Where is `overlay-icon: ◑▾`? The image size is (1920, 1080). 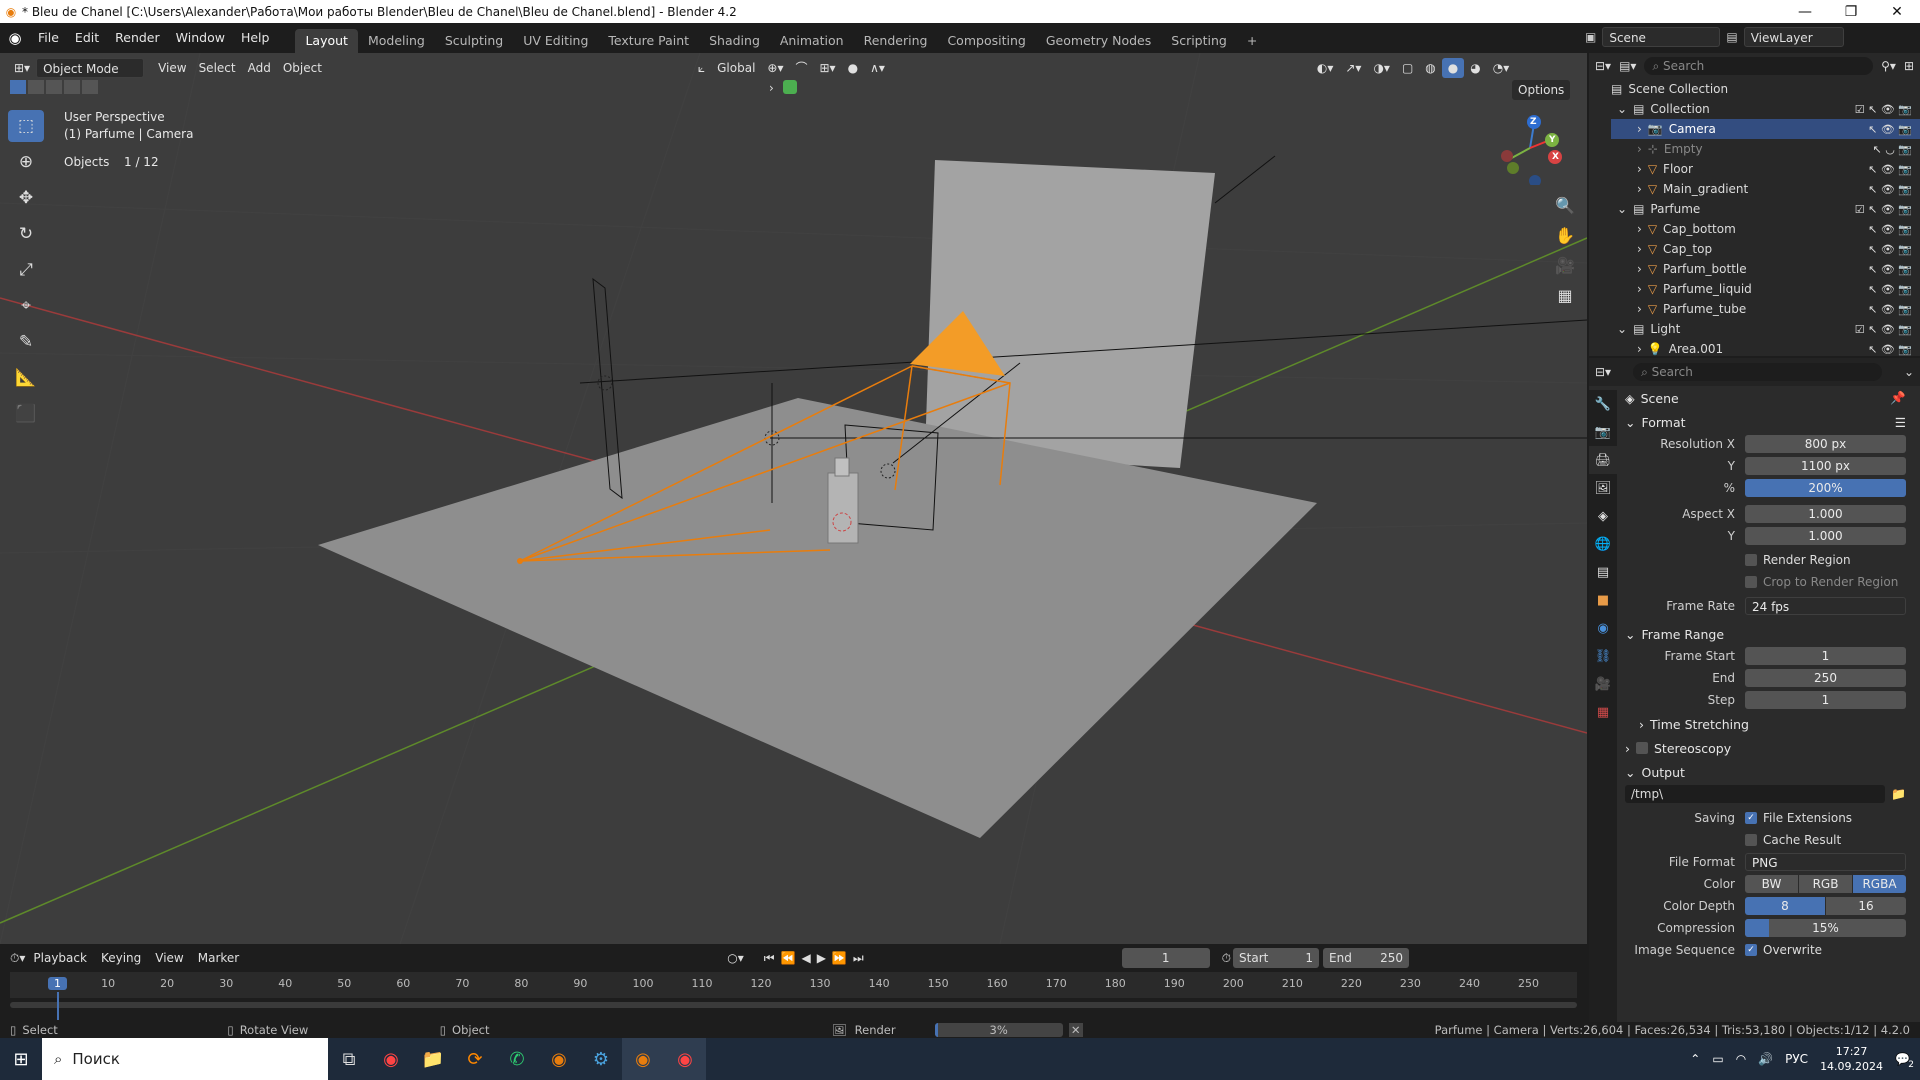 overlay-icon: ◑▾ is located at coordinates (1381, 68).